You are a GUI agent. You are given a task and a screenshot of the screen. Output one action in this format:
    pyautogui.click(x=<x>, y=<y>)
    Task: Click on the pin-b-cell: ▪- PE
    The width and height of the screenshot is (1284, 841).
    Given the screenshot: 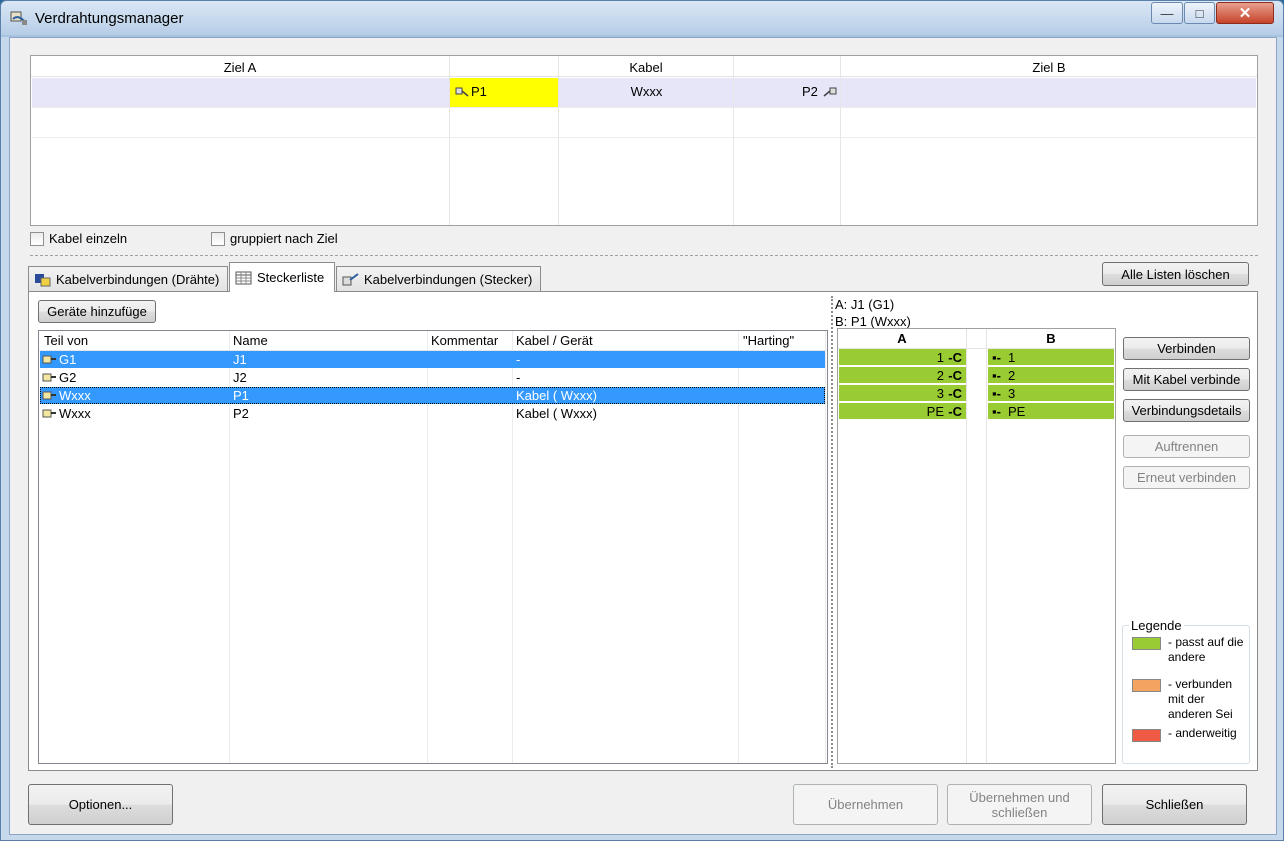 What is the action you would take?
    pyautogui.click(x=1051, y=411)
    